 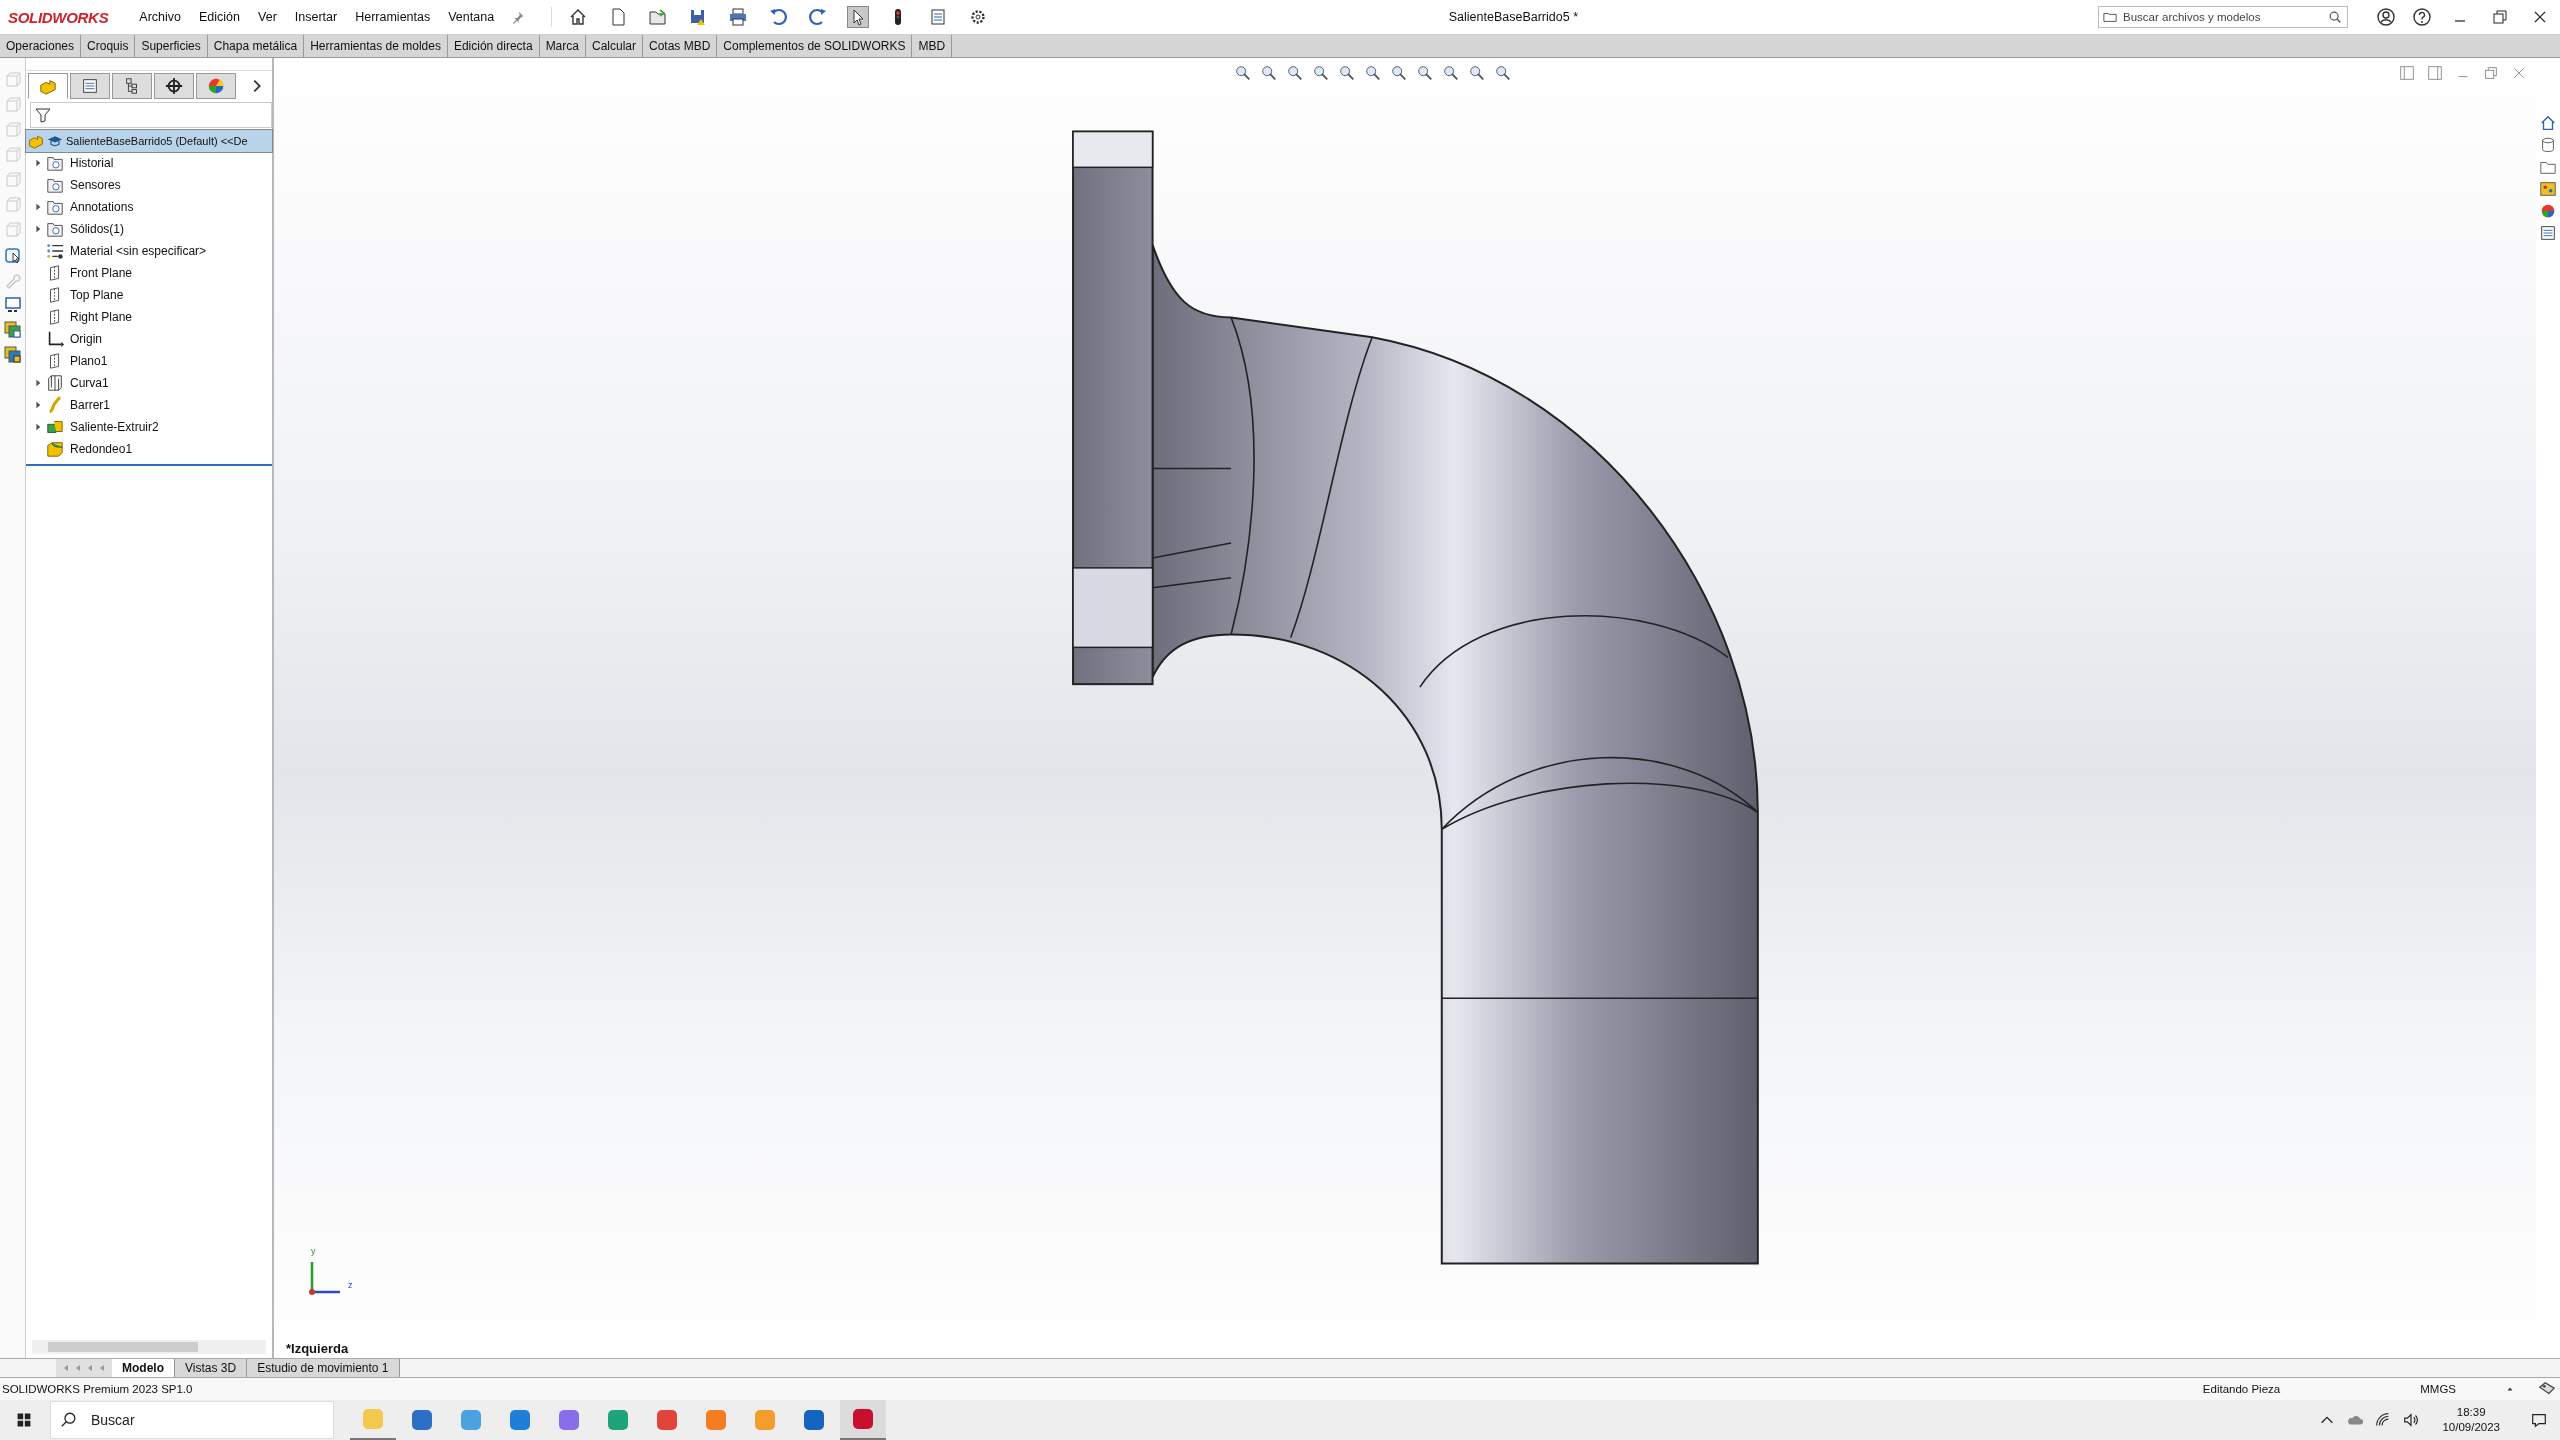 What do you see at coordinates (2500, 17) in the screenshot?
I see `restore-icon` at bounding box center [2500, 17].